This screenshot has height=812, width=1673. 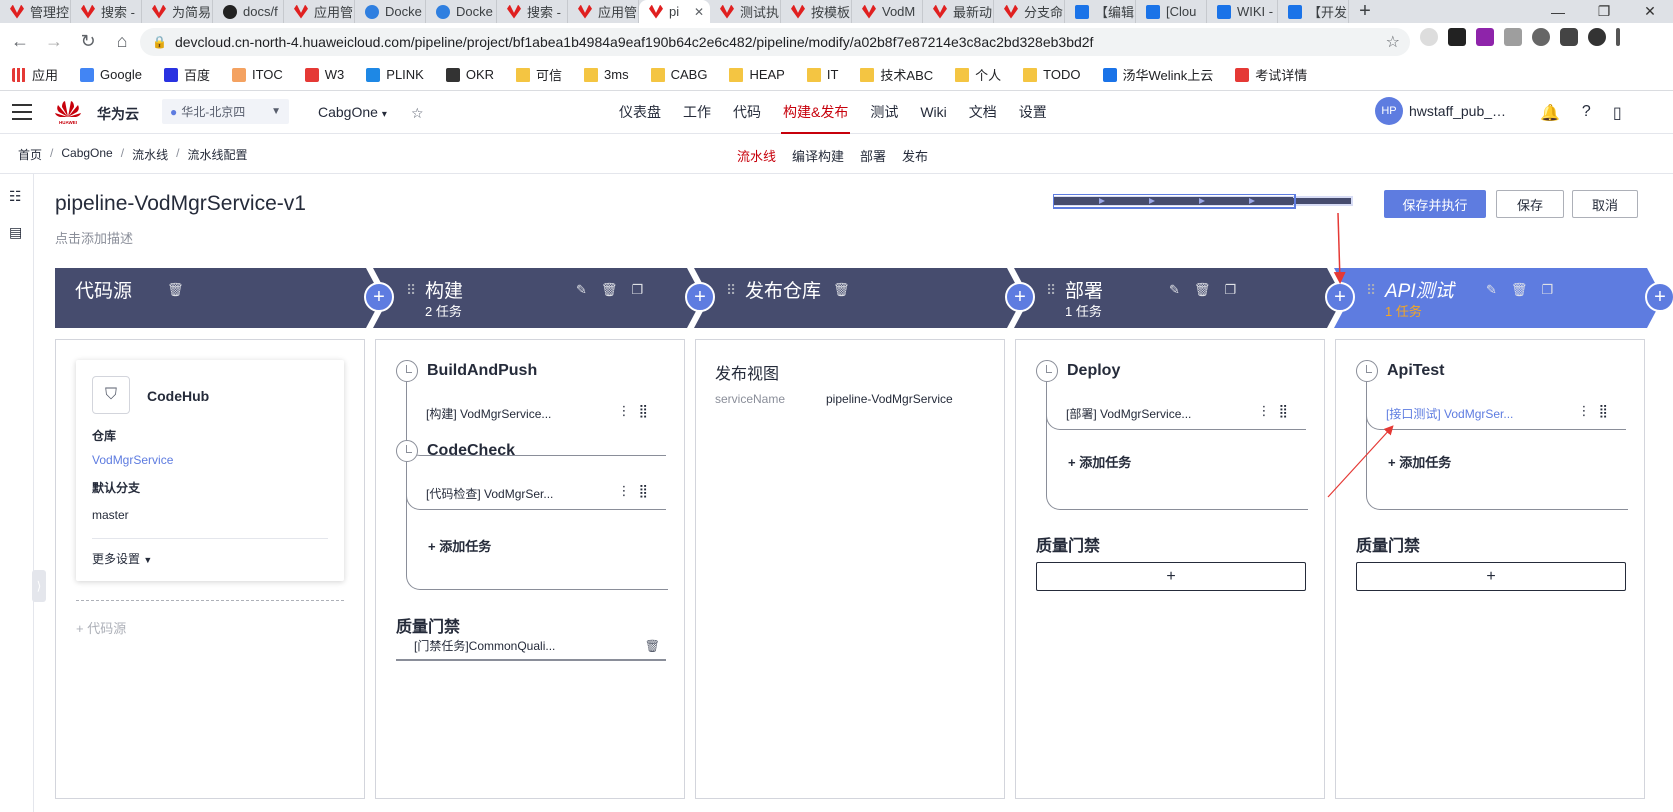 What do you see at coordinates (1605, 204) in the screenshot?
I see `cancel-button: 取消` at bounding box center [1605, 204].